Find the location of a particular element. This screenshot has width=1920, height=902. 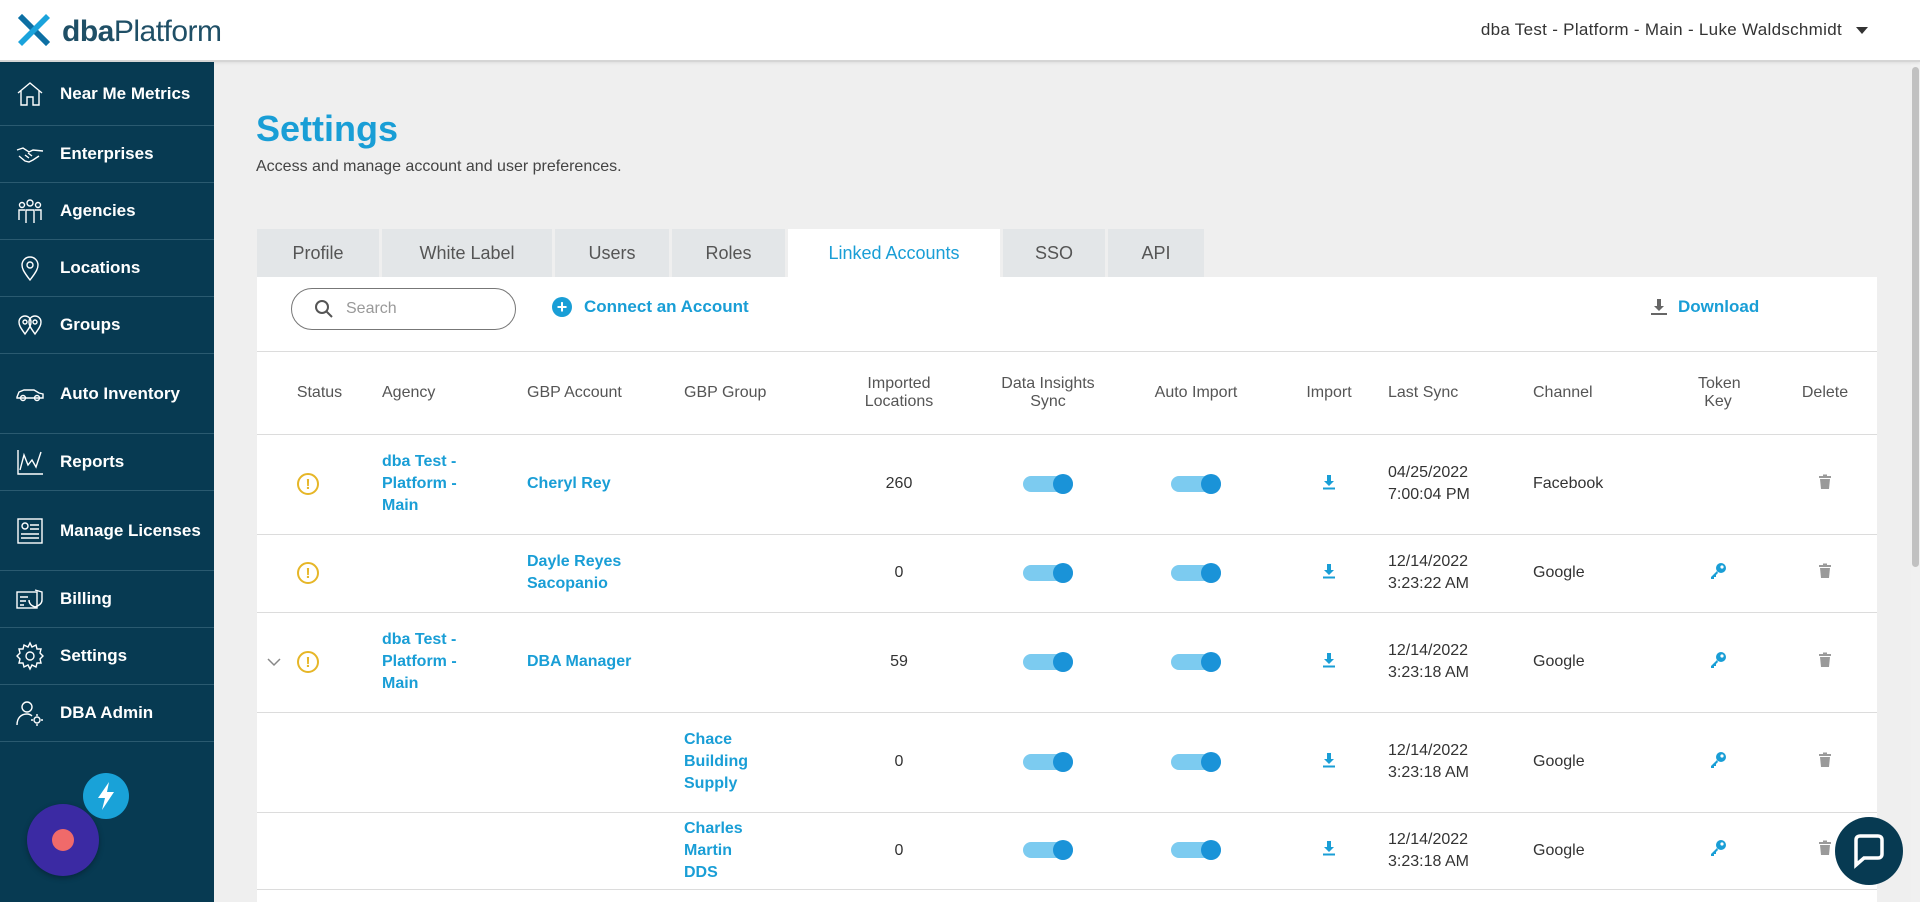

gbp-account-link: DBA Manager is located at coordinates (582, 662).